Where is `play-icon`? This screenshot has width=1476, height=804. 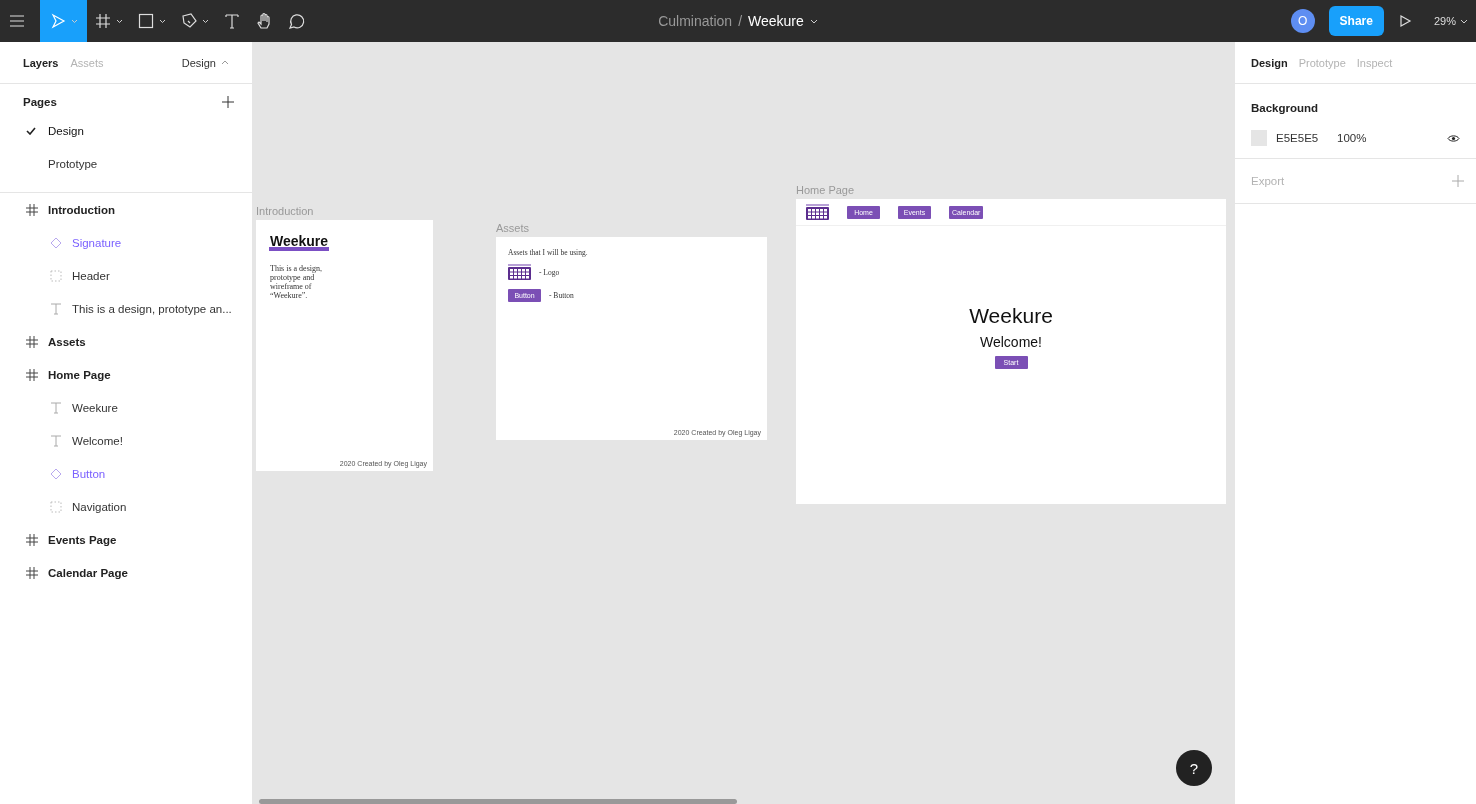 play-icon is located at coordinates (1404, 21).